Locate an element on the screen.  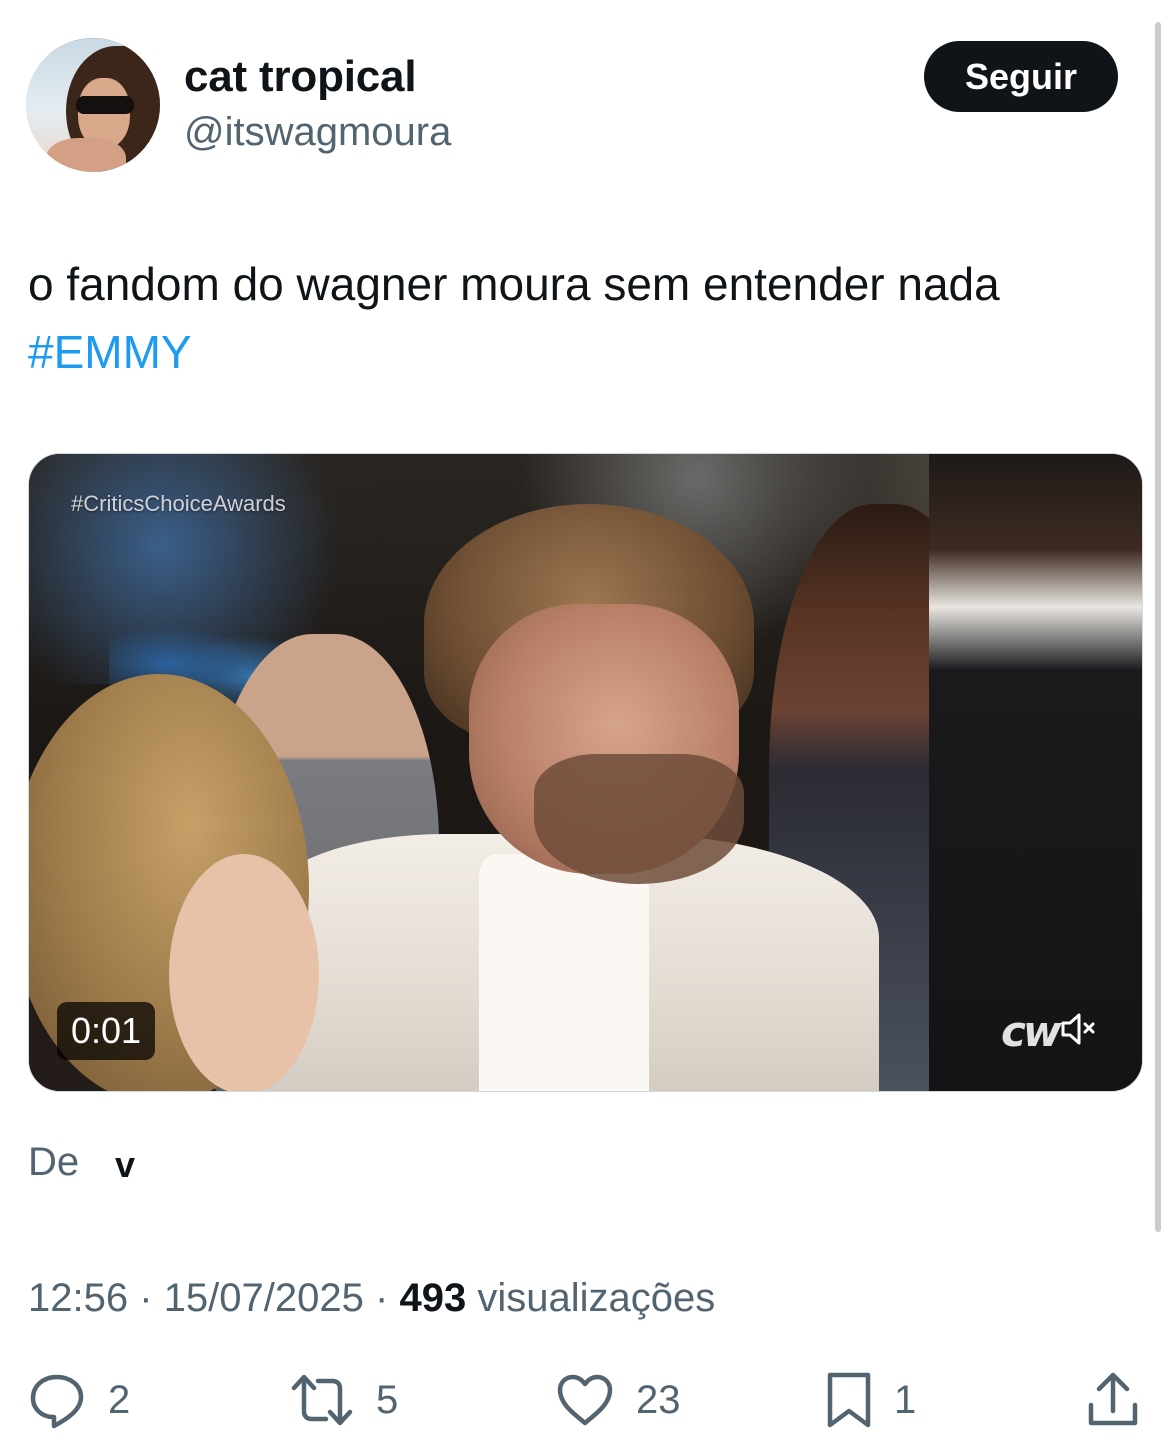
scrollbar is located at coordinates (1158, 627).